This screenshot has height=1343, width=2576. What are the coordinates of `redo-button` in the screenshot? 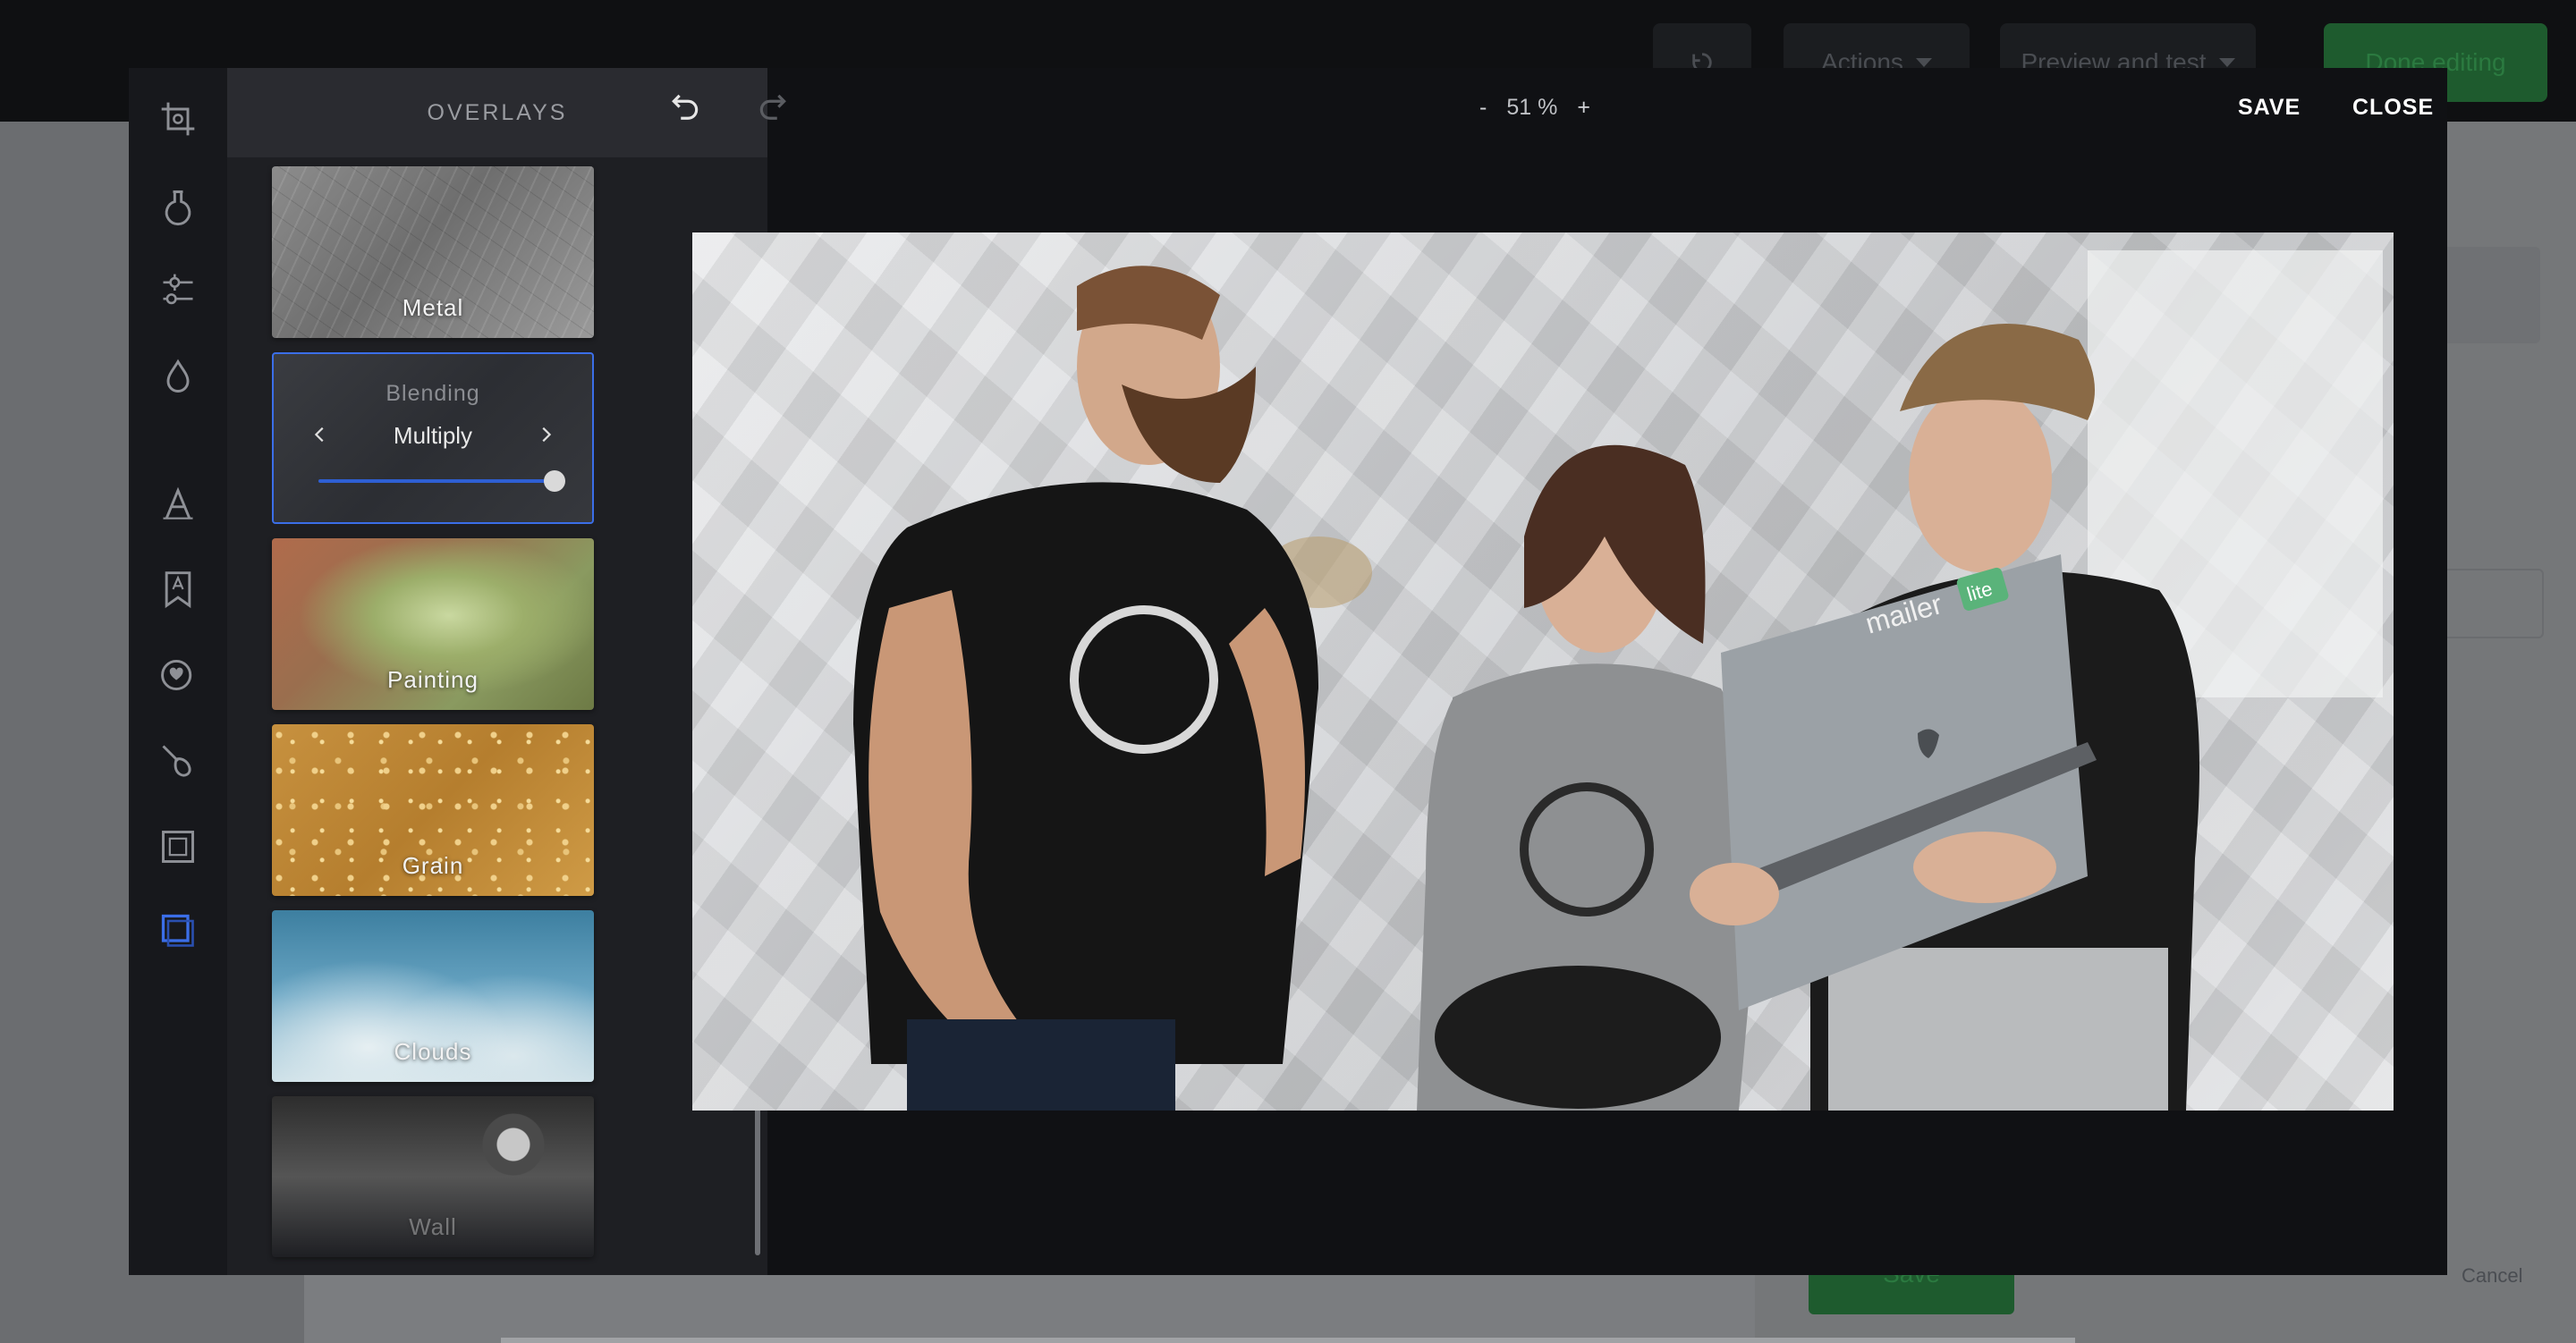 It's located at (772, 105).